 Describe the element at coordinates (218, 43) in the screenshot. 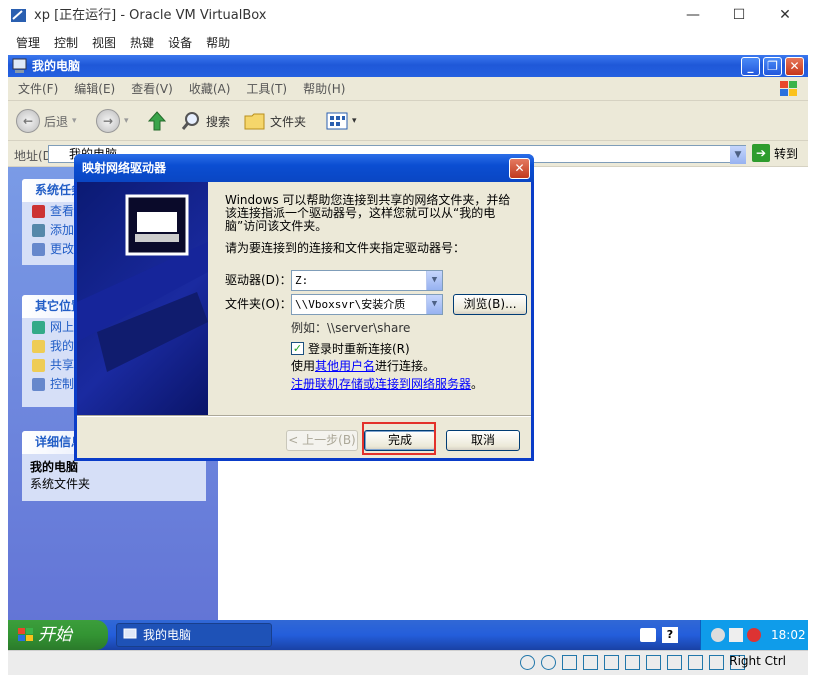

I see `host-menu-help: 帮助` at that location.